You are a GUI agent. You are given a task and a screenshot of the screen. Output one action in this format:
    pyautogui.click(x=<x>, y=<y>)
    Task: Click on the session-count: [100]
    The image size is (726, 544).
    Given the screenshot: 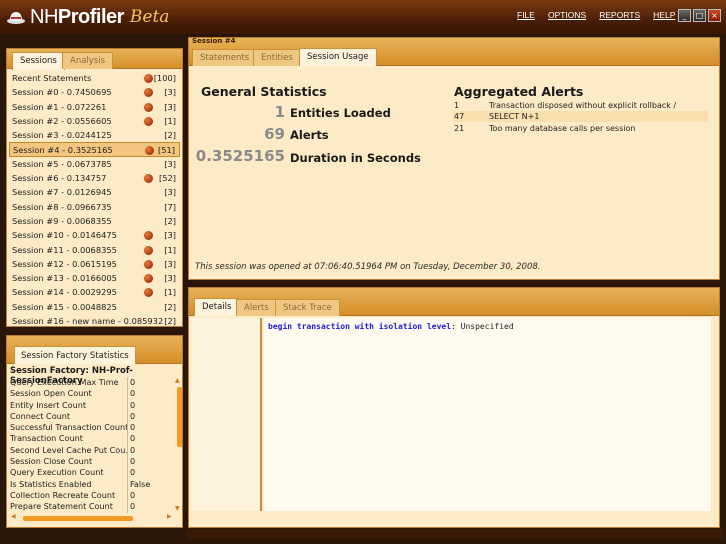 What is the action you would take?
    pyautogui.click(x=164, y=78)
    